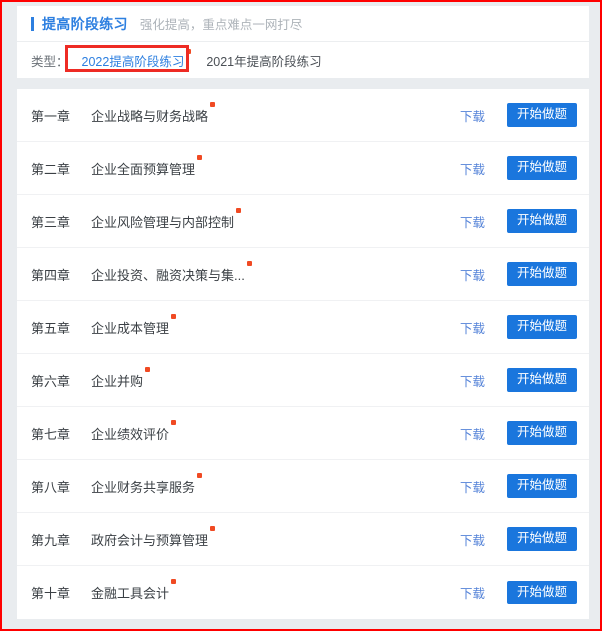  I want to click on tab-2021-exercise: 2021年提高阶段练习, so click(263, 60).